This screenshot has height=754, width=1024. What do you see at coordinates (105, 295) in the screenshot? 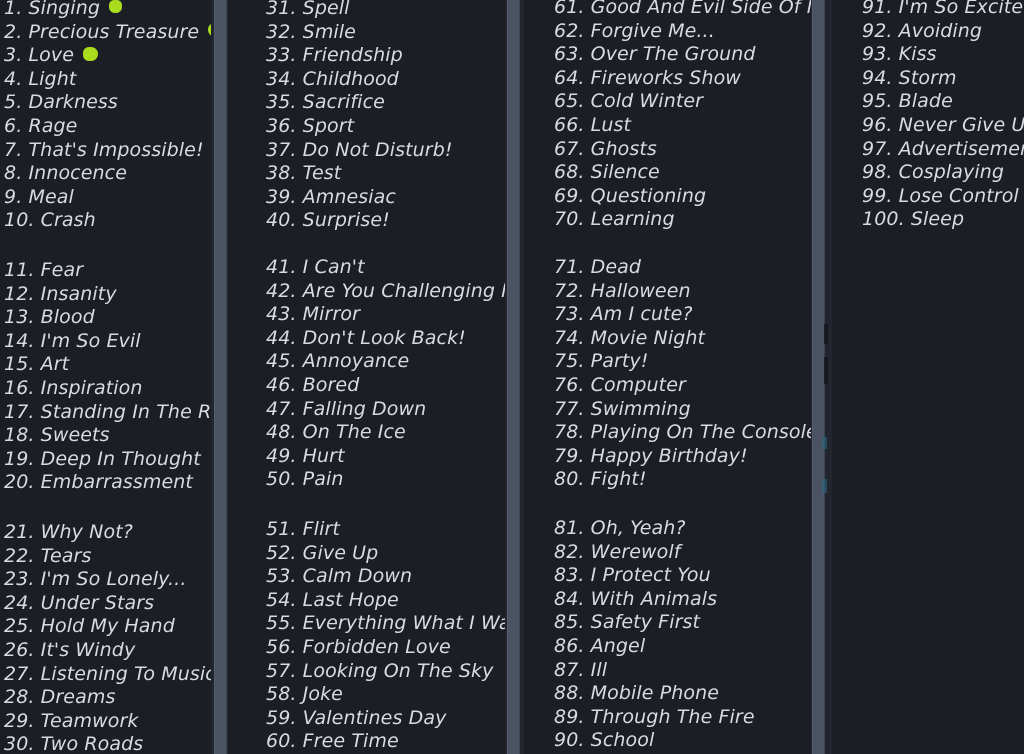
I see `list-item: 12. Insanity` at bounding box center [105, 295].